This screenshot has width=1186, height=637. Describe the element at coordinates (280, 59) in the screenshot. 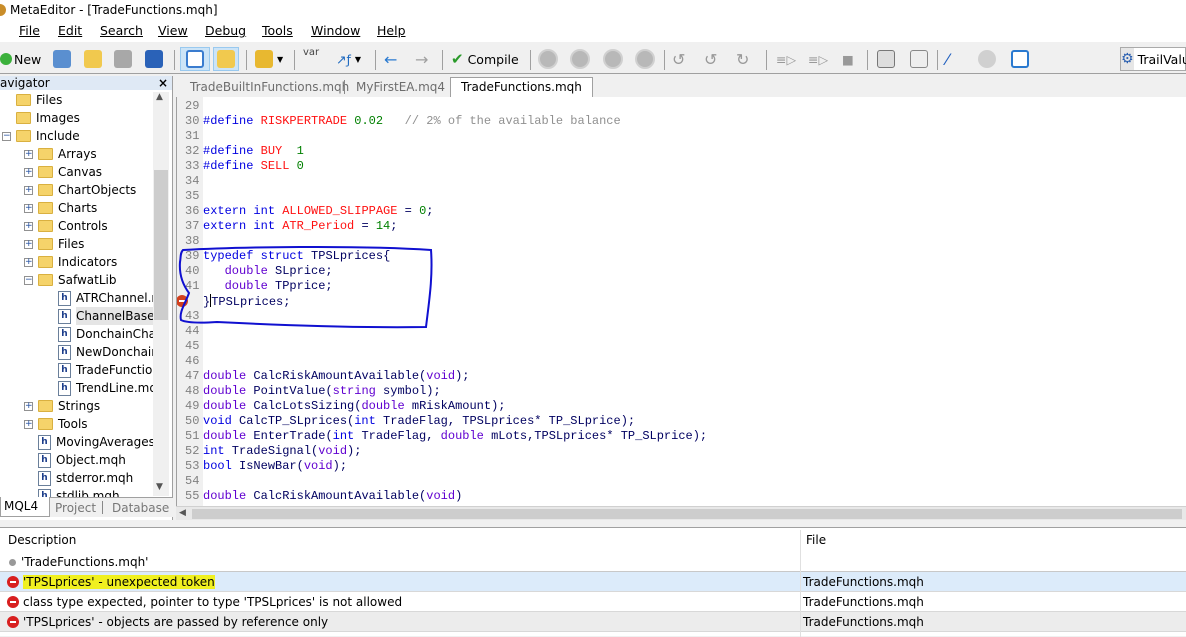

I see `dropdown-arrow-icon: ▼` at that location.